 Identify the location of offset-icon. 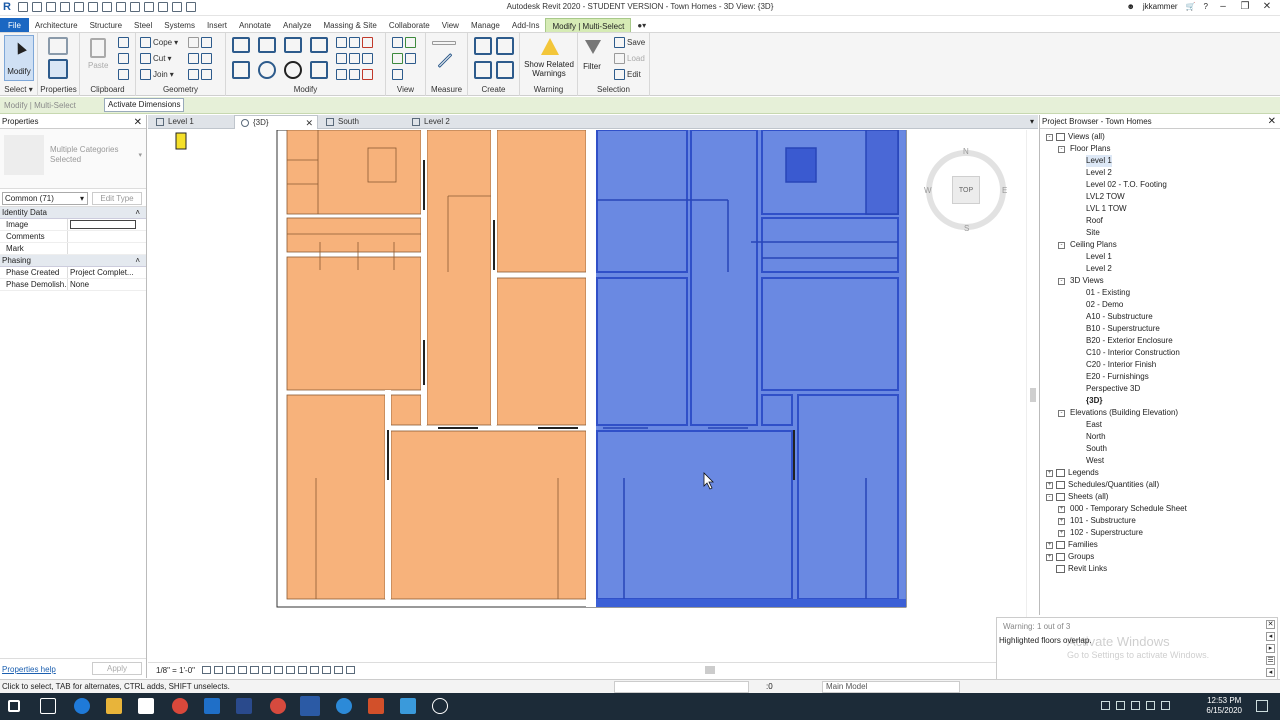
(267, 45).